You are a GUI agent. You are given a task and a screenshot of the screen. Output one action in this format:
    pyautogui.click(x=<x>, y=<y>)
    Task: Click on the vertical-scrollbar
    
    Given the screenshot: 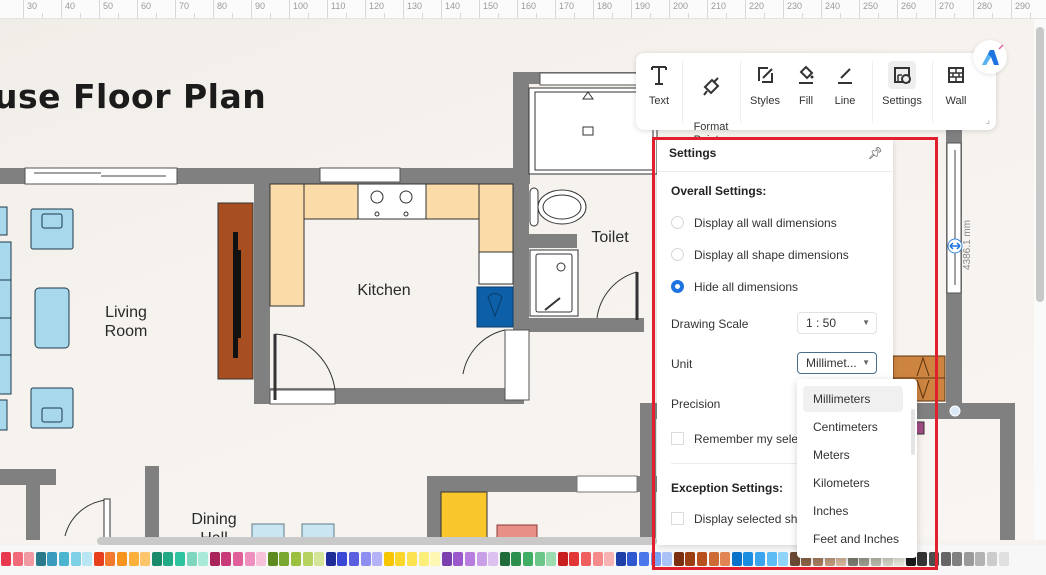 What is the action you would take?
    pyautogui.click(x=1040, y=279)
    